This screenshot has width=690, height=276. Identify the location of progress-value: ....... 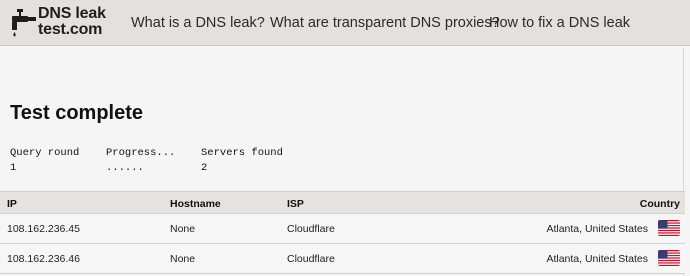
(125, 168).